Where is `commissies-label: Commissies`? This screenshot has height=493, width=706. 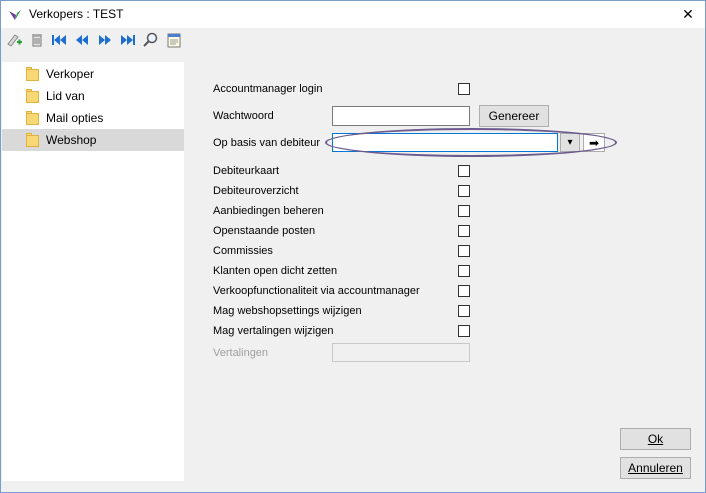
commissies-label: Commissies is located at coordinates (243, 251).